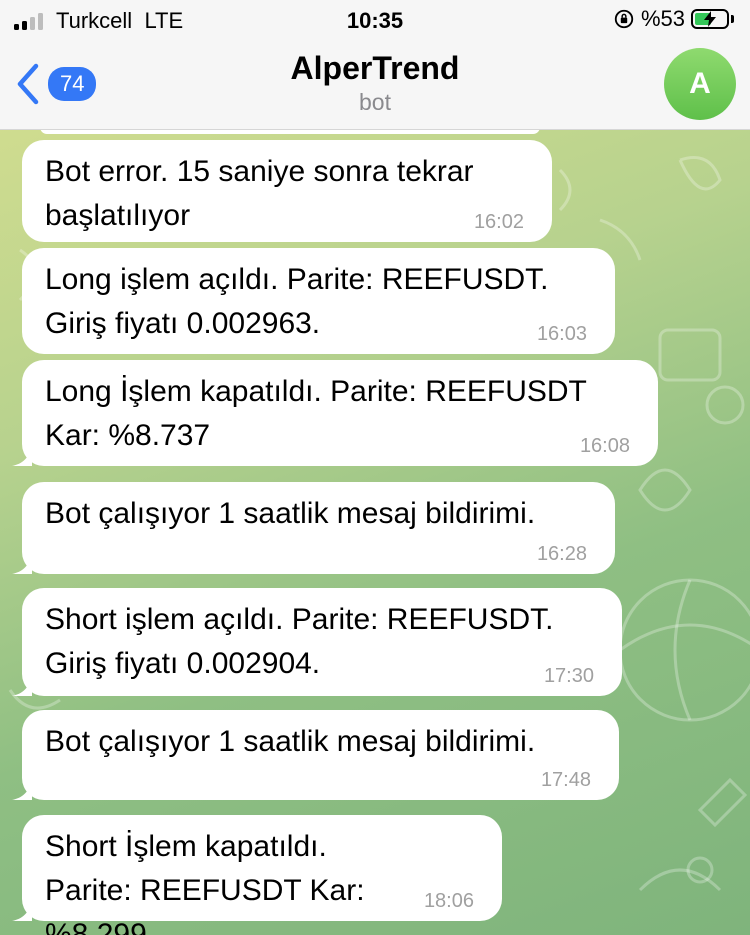 The width and height of the screenshot is (750, 935). Describe the element at coordinates (662, 18) in the screenshot. I see `battery-percent: %53` at that location.